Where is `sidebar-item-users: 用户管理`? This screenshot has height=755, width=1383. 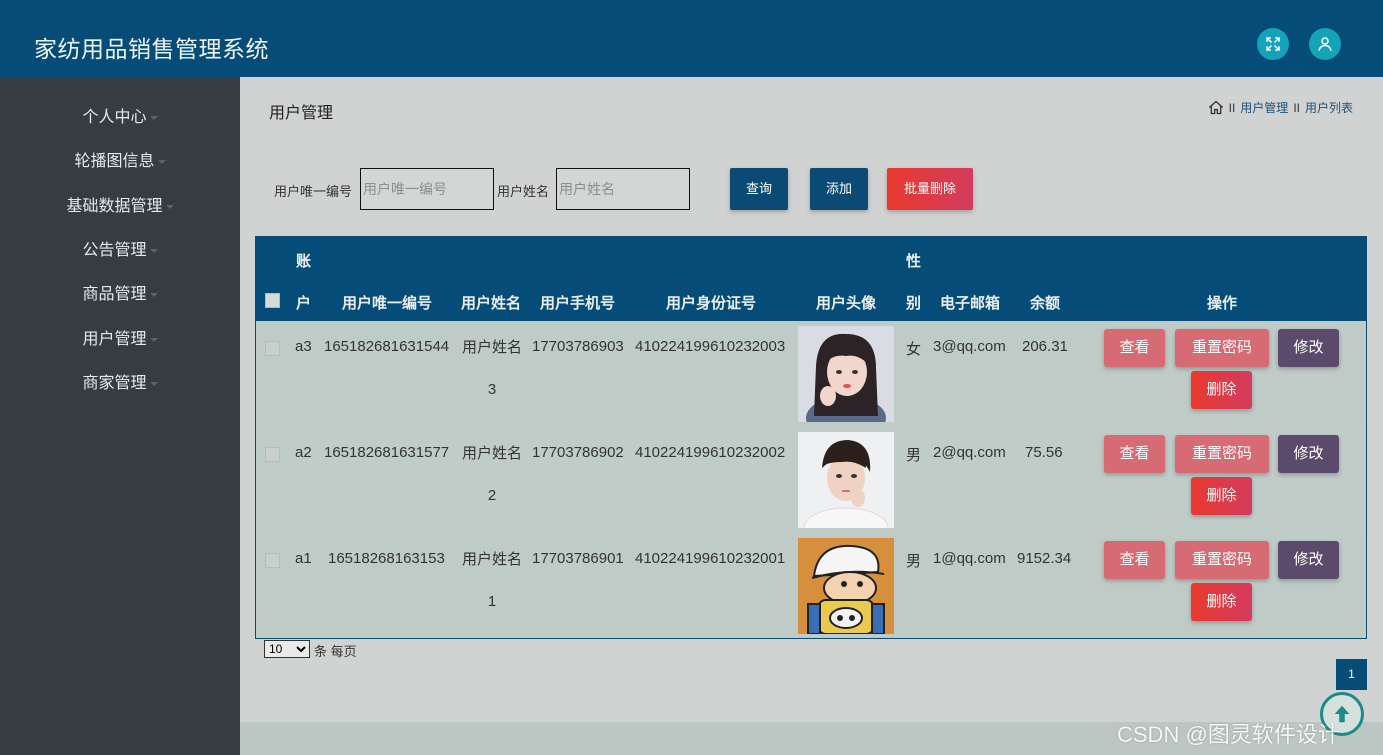
sidebar-item-users: 用户管理 is located at coordinates (120, 340).